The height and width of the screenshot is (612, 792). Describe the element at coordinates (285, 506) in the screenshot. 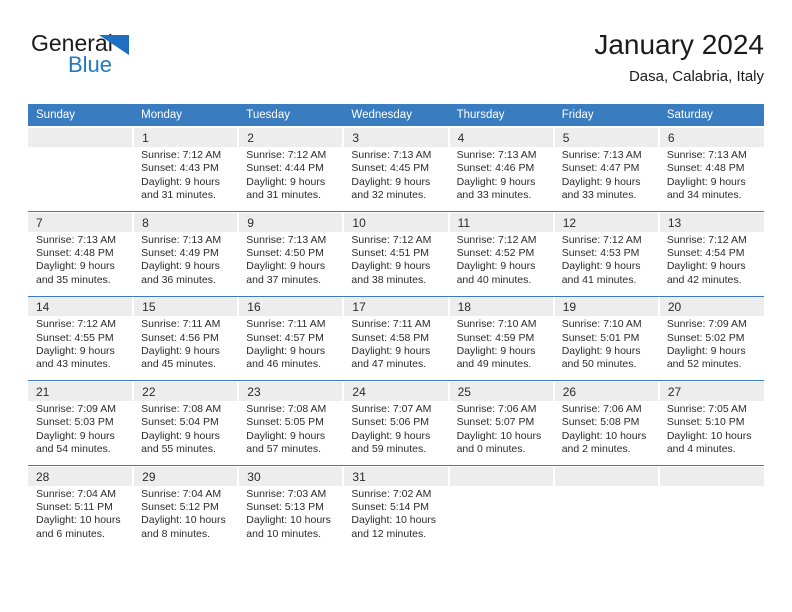

I see `sunset-text: Sunset: 5:13 PM` at that location.